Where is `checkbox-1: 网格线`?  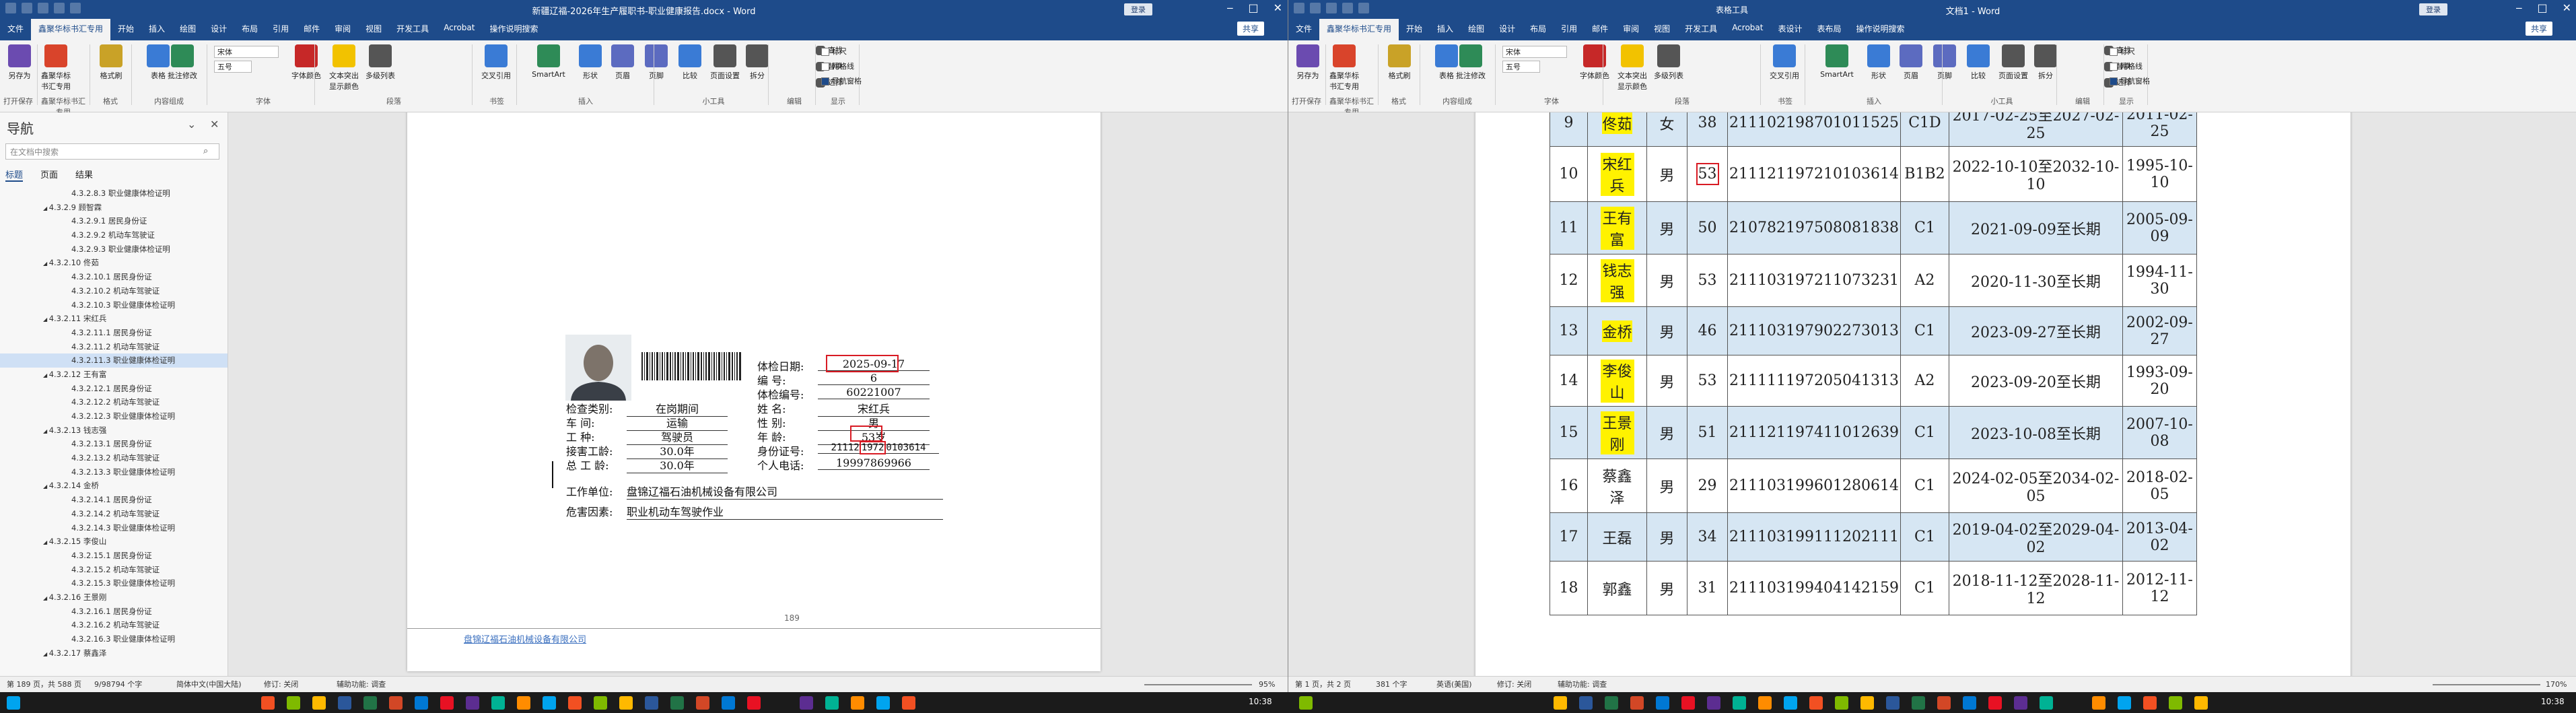 checkbox-1: 网格线 is located at coordinates (837, 66).